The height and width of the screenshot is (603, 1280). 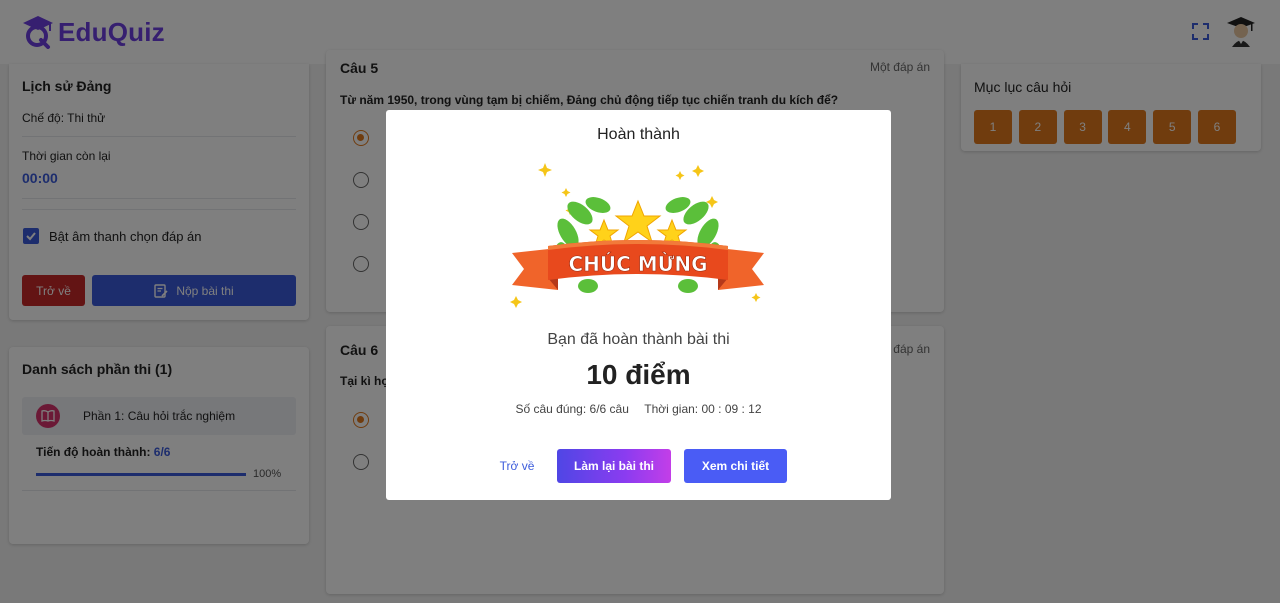 I want to click on view-detail-button: Xem chi tiết, so click(x=735, y=466).